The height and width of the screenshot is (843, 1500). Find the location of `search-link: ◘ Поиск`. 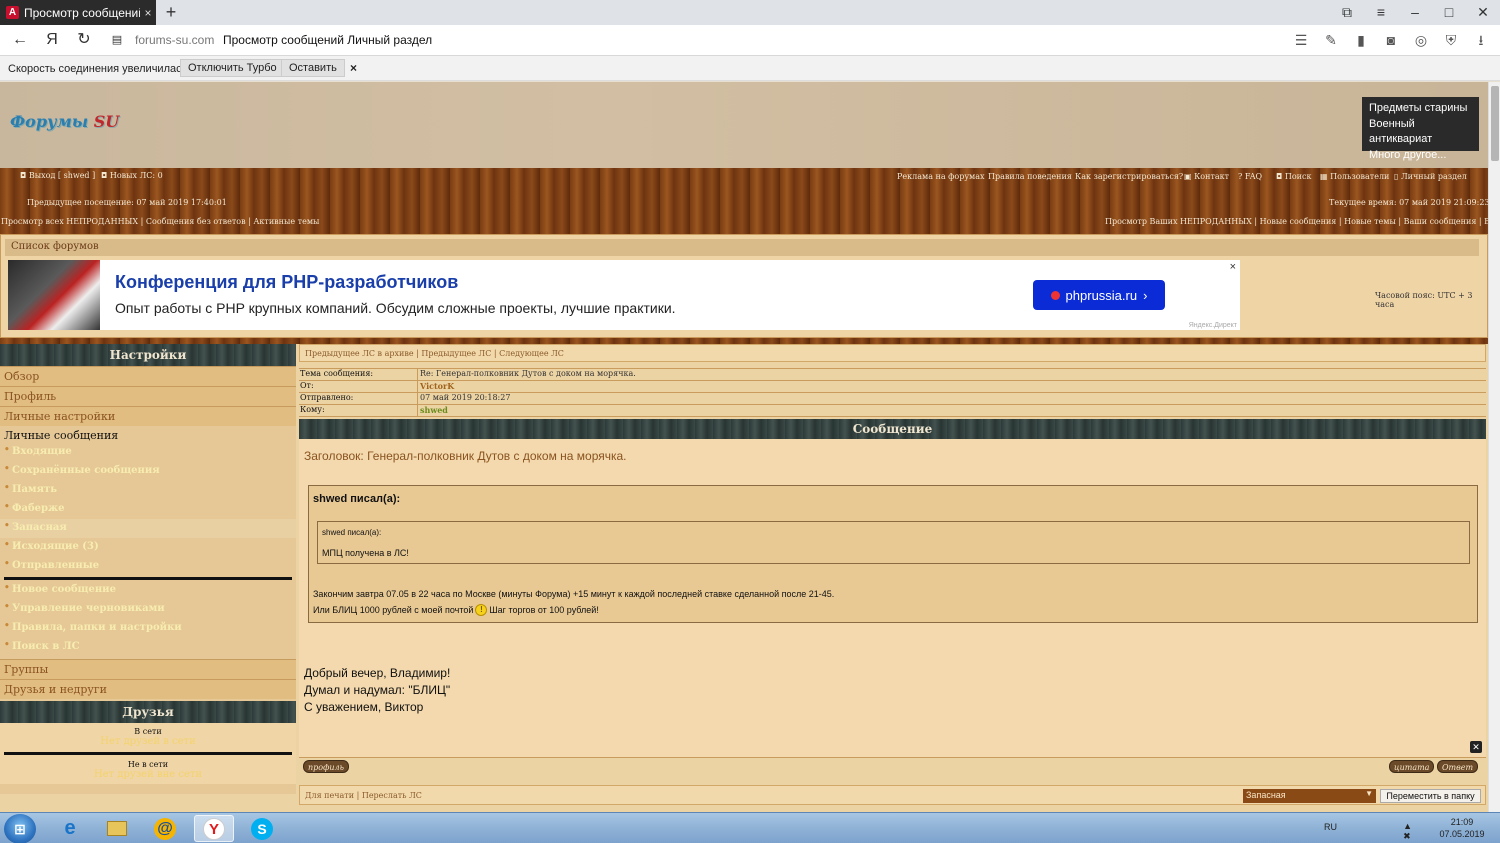

search-link: ◘ Поиск is located at coordinates (1293, 176).